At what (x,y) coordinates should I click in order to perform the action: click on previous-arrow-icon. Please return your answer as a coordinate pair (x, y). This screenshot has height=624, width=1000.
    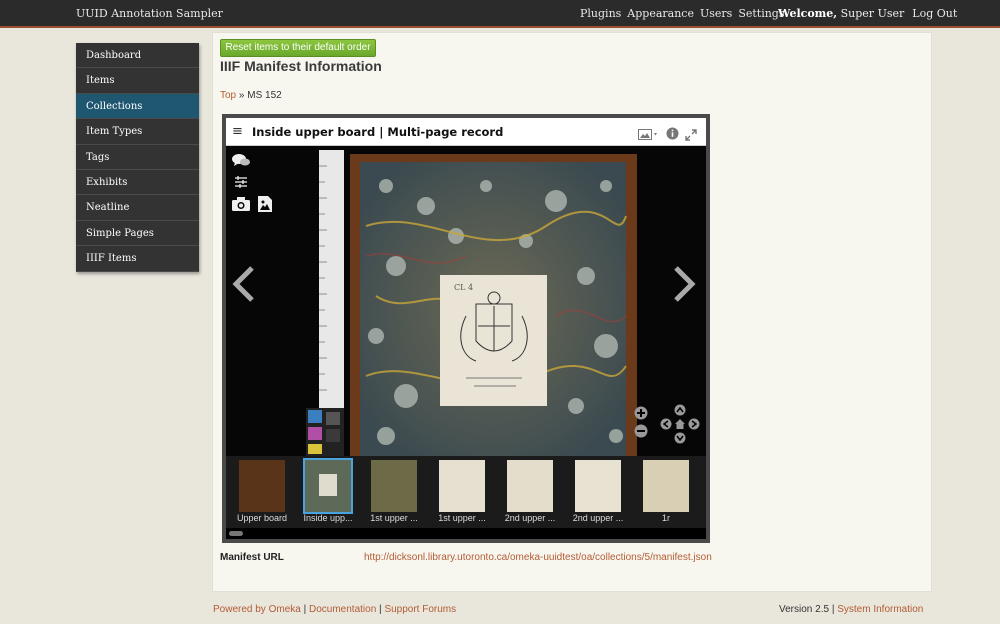
    Looking at the image, I should click on (244, 286).